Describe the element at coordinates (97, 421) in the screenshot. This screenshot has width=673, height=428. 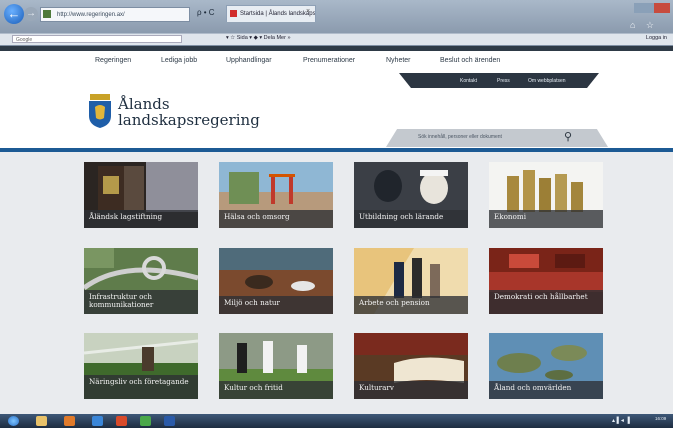
I see `internet-explorer-icon` at that location.